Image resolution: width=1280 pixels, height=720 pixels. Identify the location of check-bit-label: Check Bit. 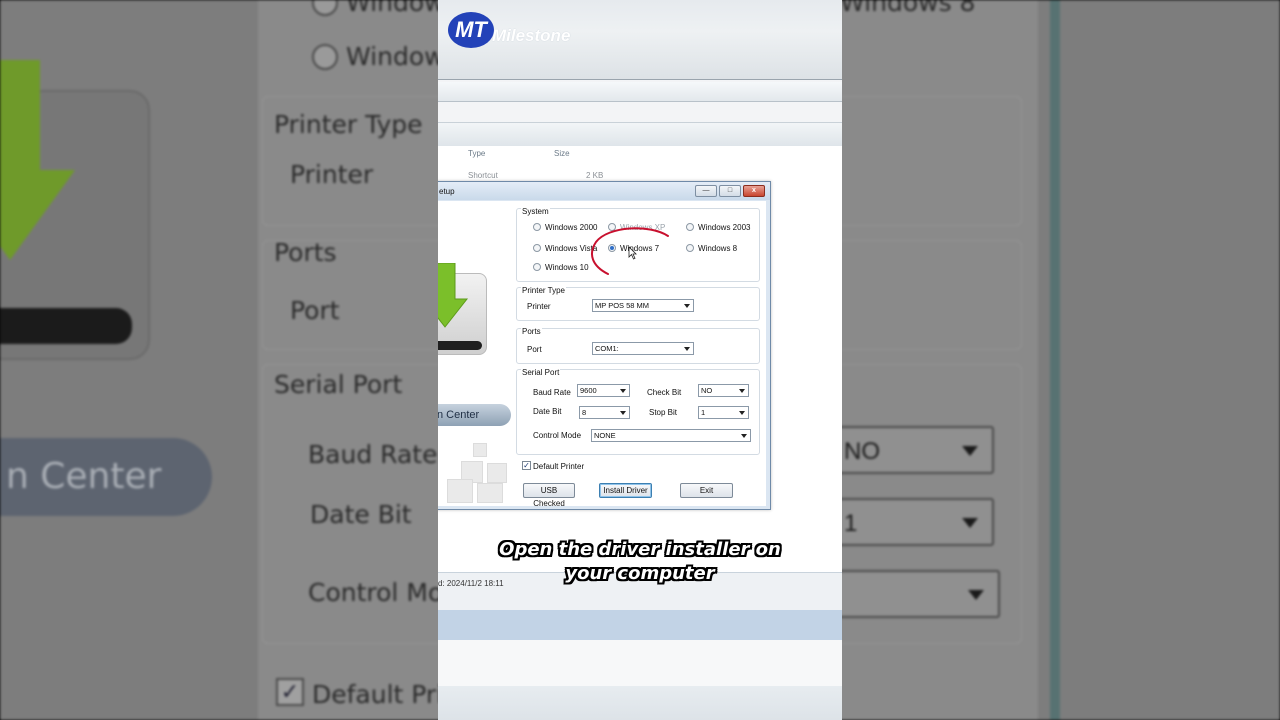
(664, 392).